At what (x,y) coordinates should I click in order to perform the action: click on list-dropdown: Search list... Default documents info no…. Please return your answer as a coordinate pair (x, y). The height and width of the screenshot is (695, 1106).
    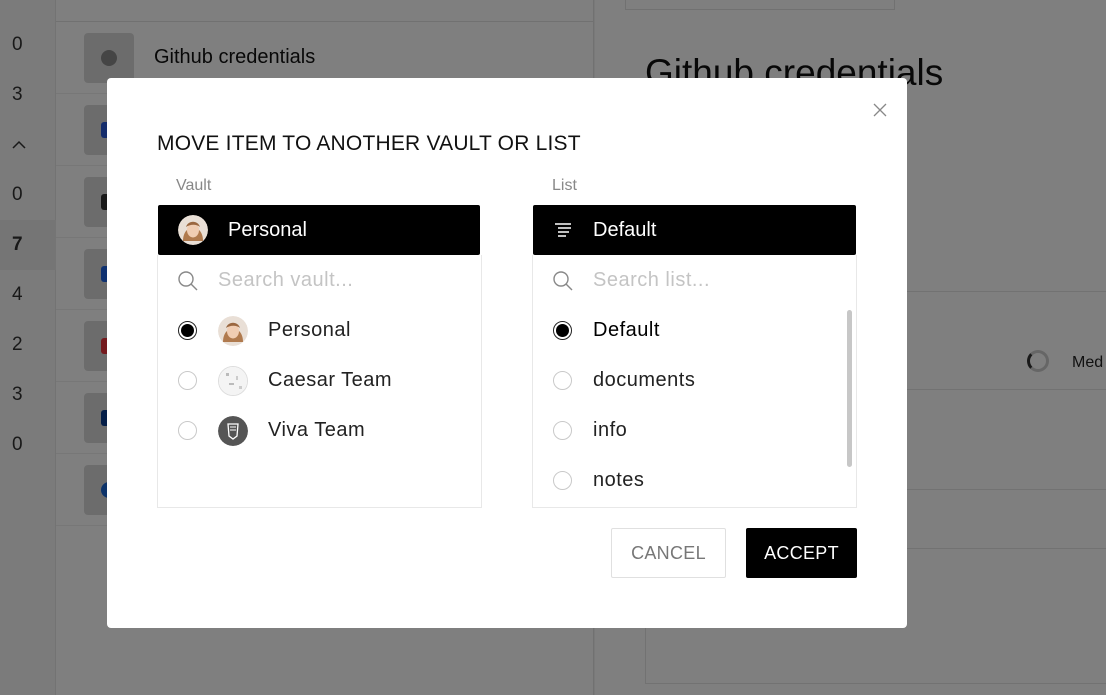
    Looking at the image, I should click on (694, 381).